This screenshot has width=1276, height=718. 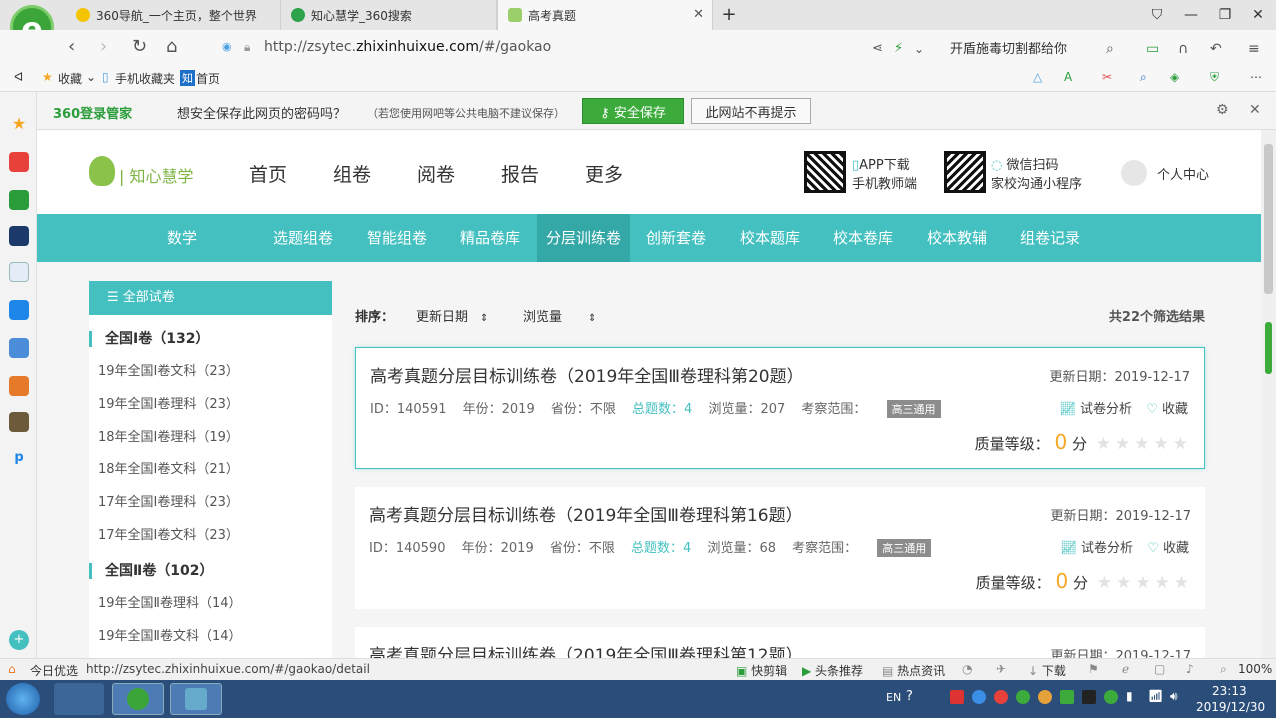 I want to click on status-tool-icon: ✈, so click(x=1001, y=669).